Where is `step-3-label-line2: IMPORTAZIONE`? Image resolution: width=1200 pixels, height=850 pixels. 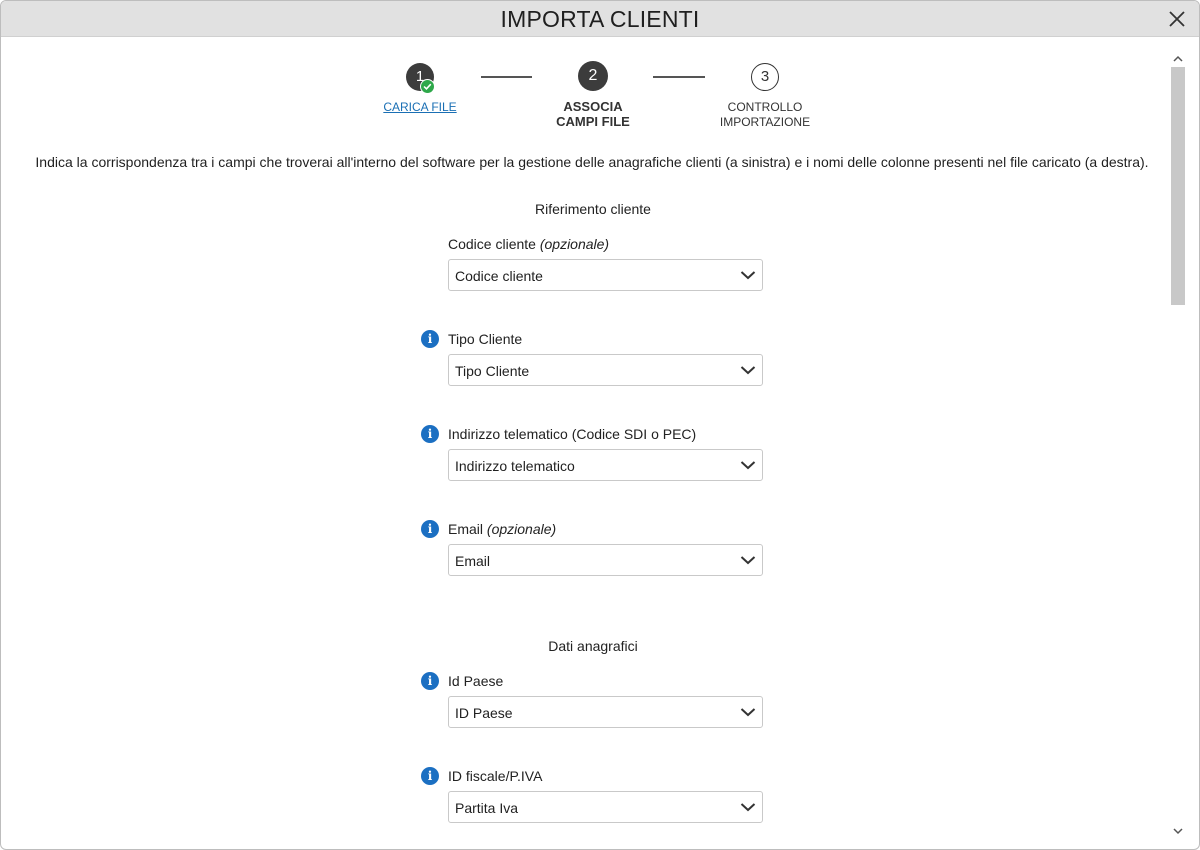 step-3-label-line2: IMPORTAZIONE is located at coordinates (765, 122).